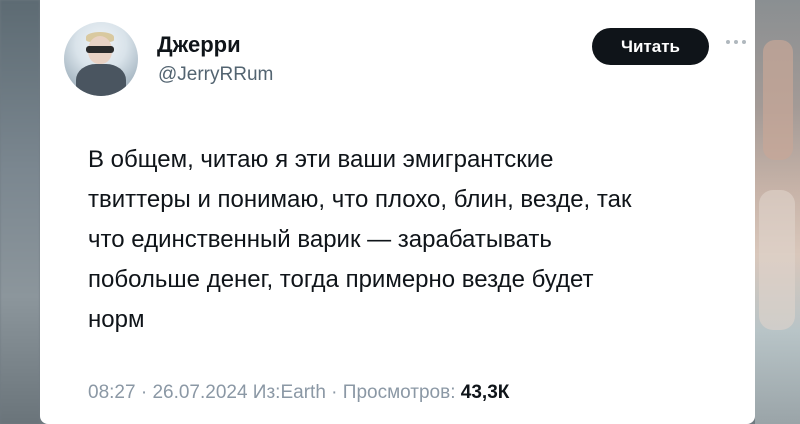  Describe the element at coordinates (650, 46) in the screenshot. I see `follow-button: Читать` at that location.